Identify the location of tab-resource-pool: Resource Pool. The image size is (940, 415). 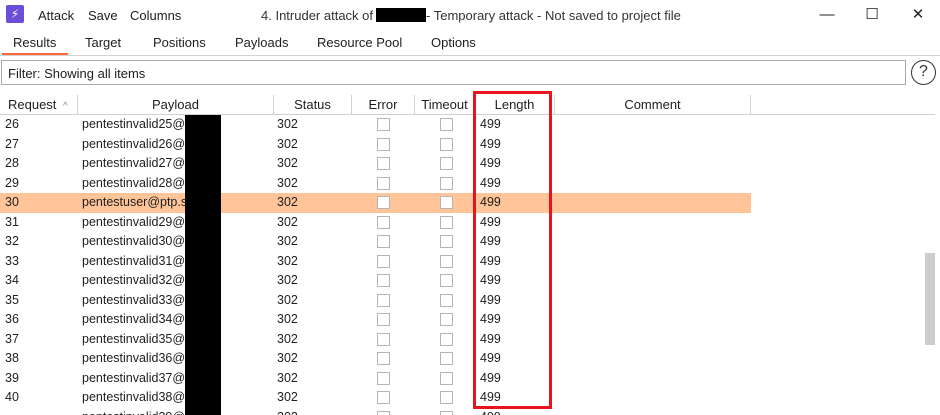
(359, 42).